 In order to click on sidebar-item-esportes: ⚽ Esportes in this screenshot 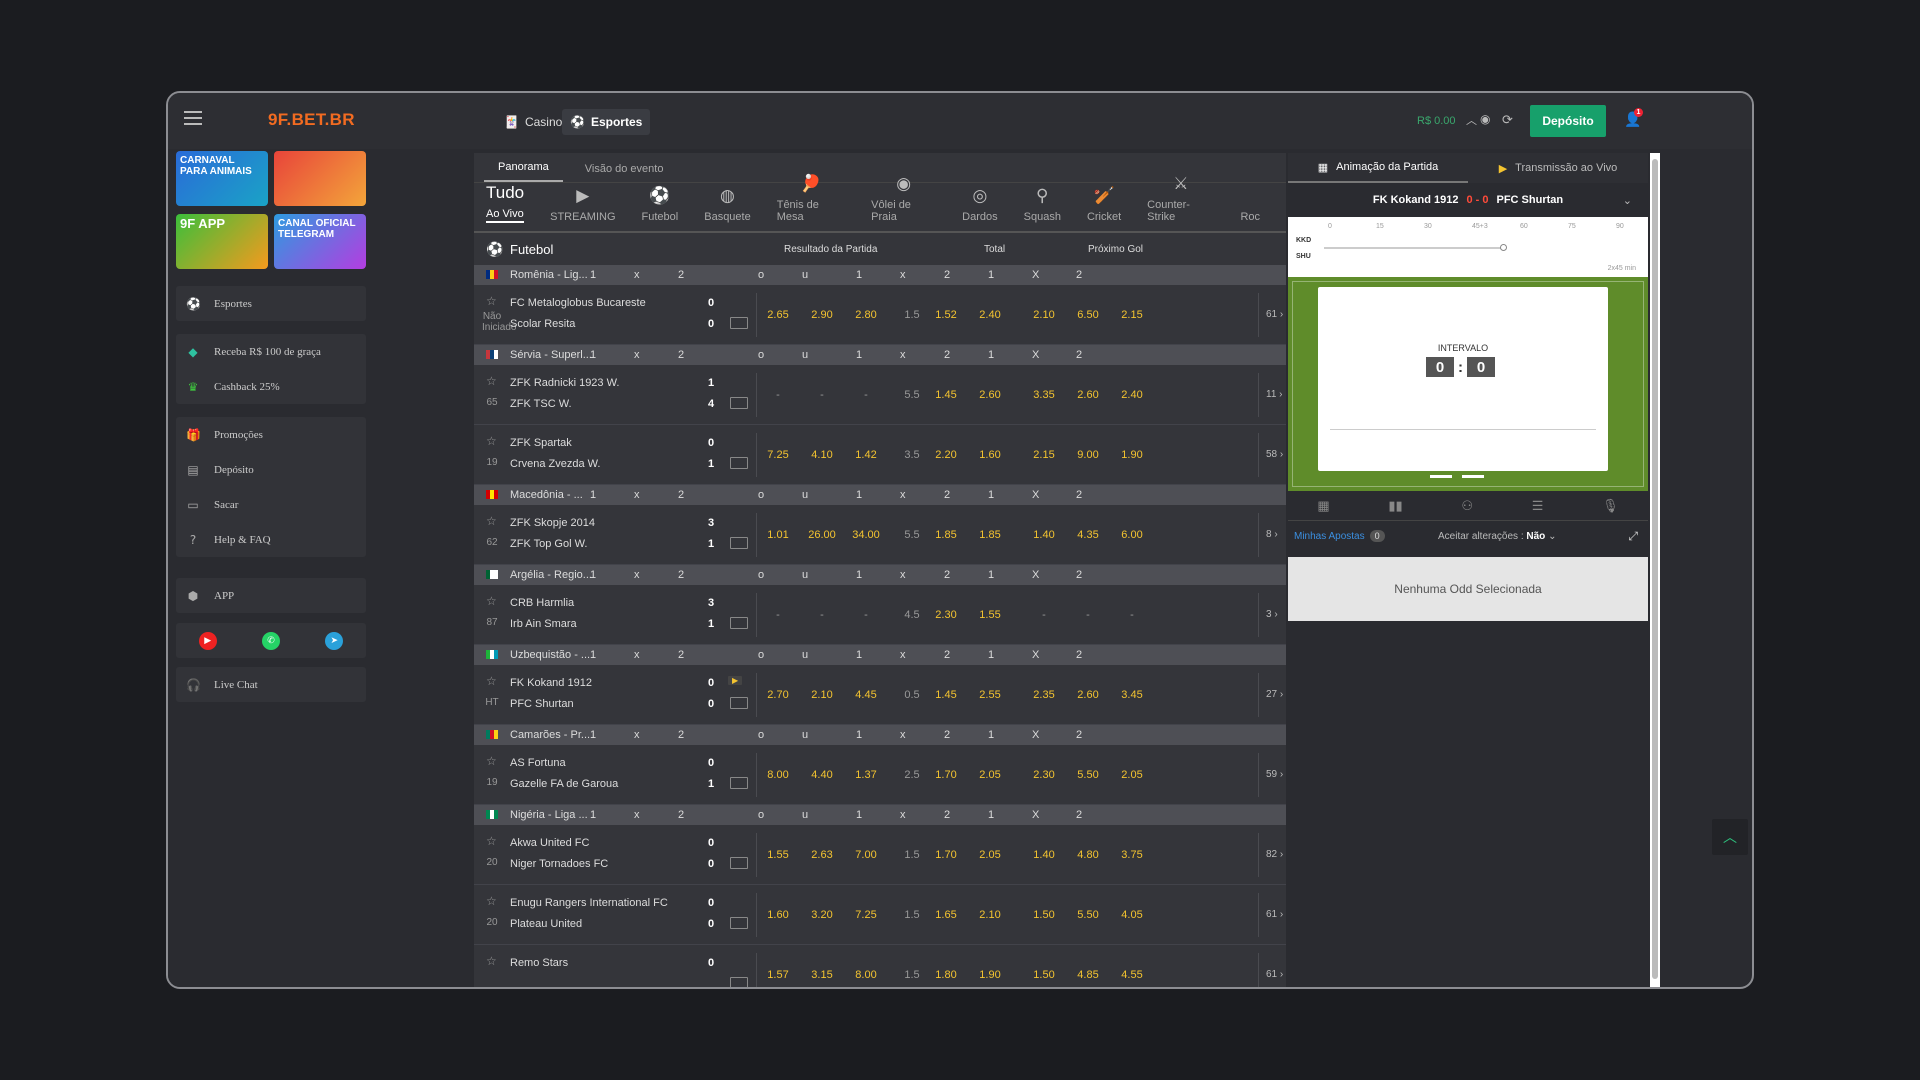, I will do `click(271, 303)`.